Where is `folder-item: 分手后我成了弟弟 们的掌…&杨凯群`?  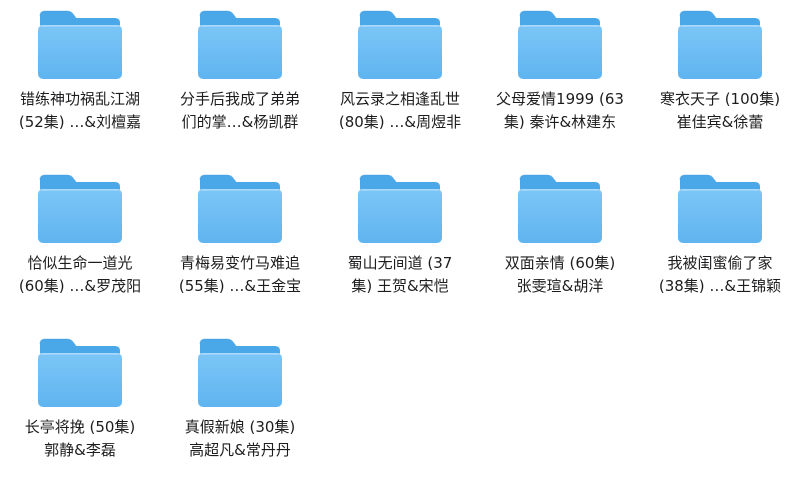
folder-item: 分手后我成了弟弟 们的掌…&杨凯群 is located at coordinates (240, 80).